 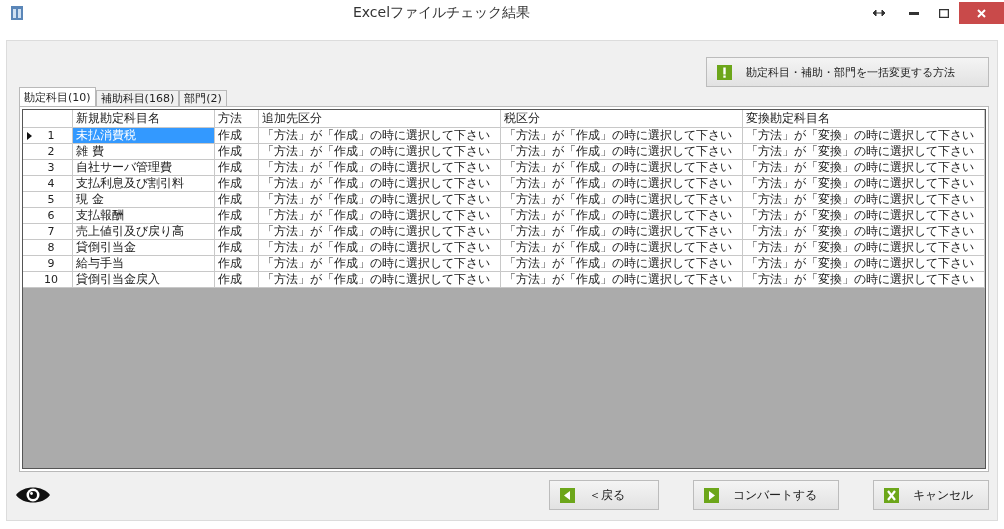 I want to click on row-number: 7, so click(x=51, y=231).